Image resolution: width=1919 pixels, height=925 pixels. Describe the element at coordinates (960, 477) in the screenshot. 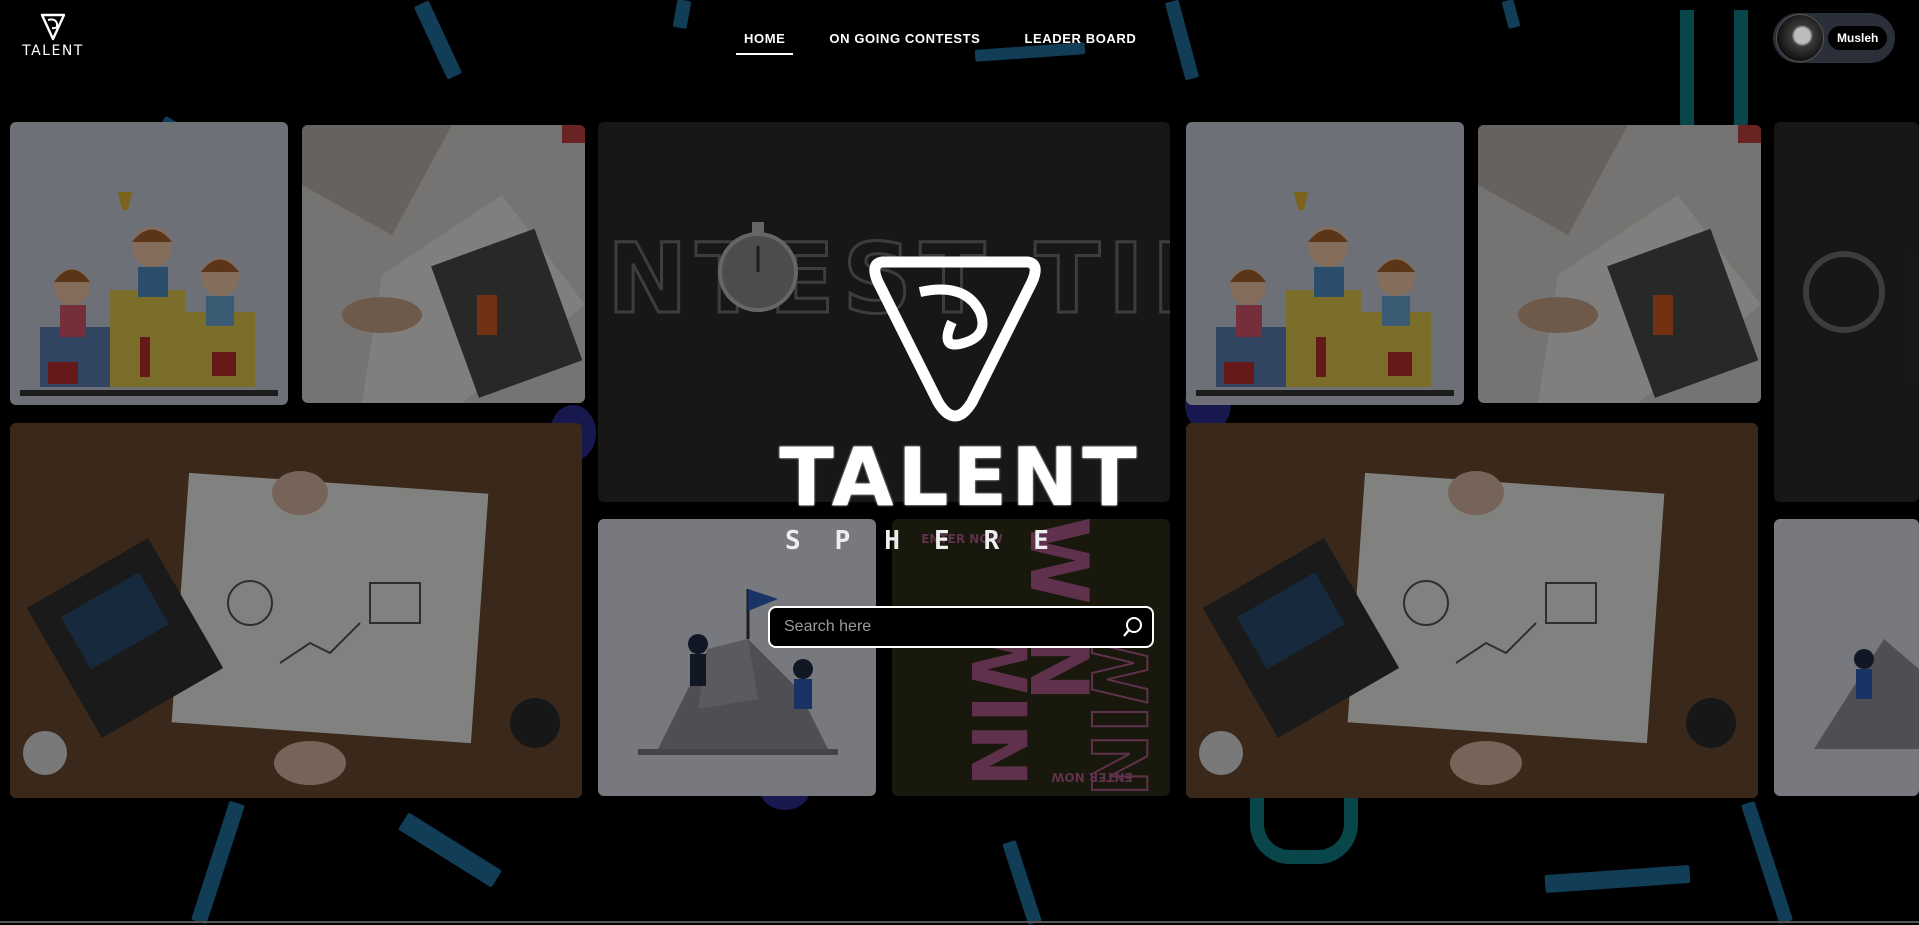

I see `brand-title: TALENT` at that location.